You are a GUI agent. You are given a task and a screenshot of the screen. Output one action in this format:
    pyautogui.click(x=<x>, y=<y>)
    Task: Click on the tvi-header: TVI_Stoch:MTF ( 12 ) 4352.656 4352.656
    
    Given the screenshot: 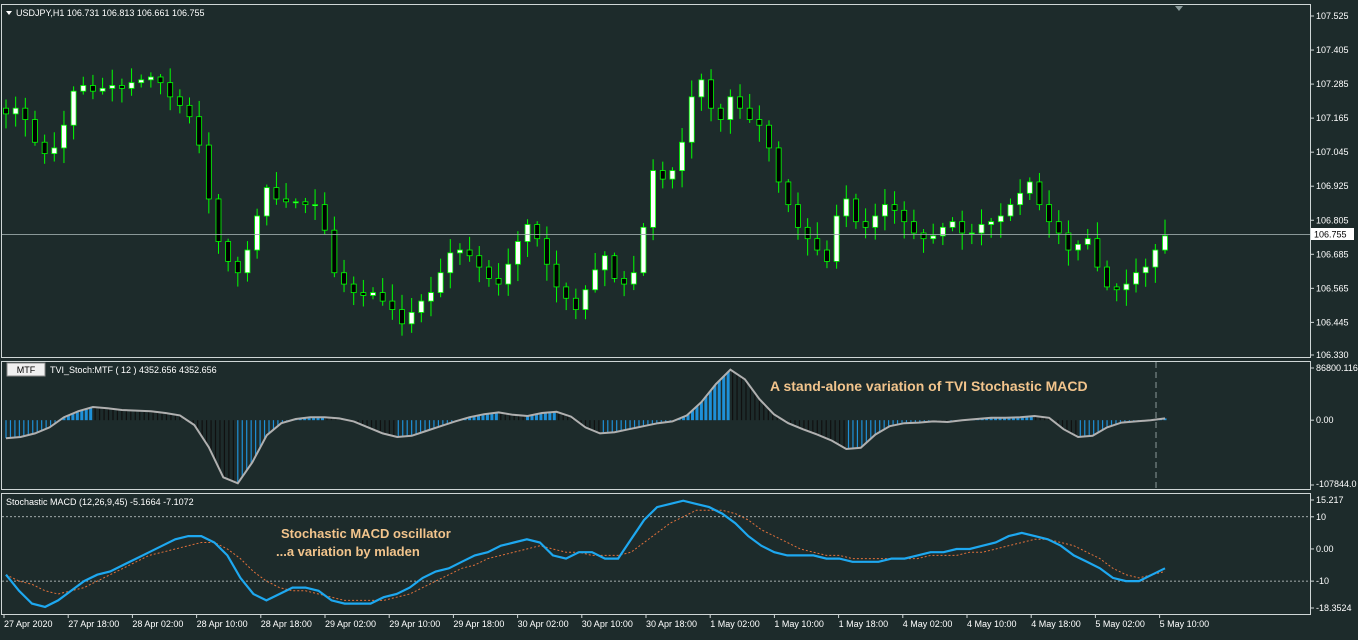 What is the action you would take?
    pyautogui.click(x=133, y=370)
    